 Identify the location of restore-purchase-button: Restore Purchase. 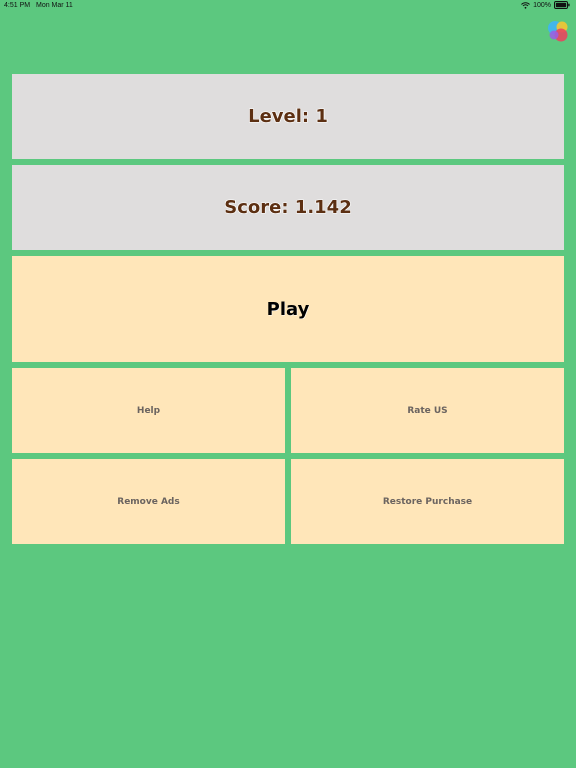
(427, 501).